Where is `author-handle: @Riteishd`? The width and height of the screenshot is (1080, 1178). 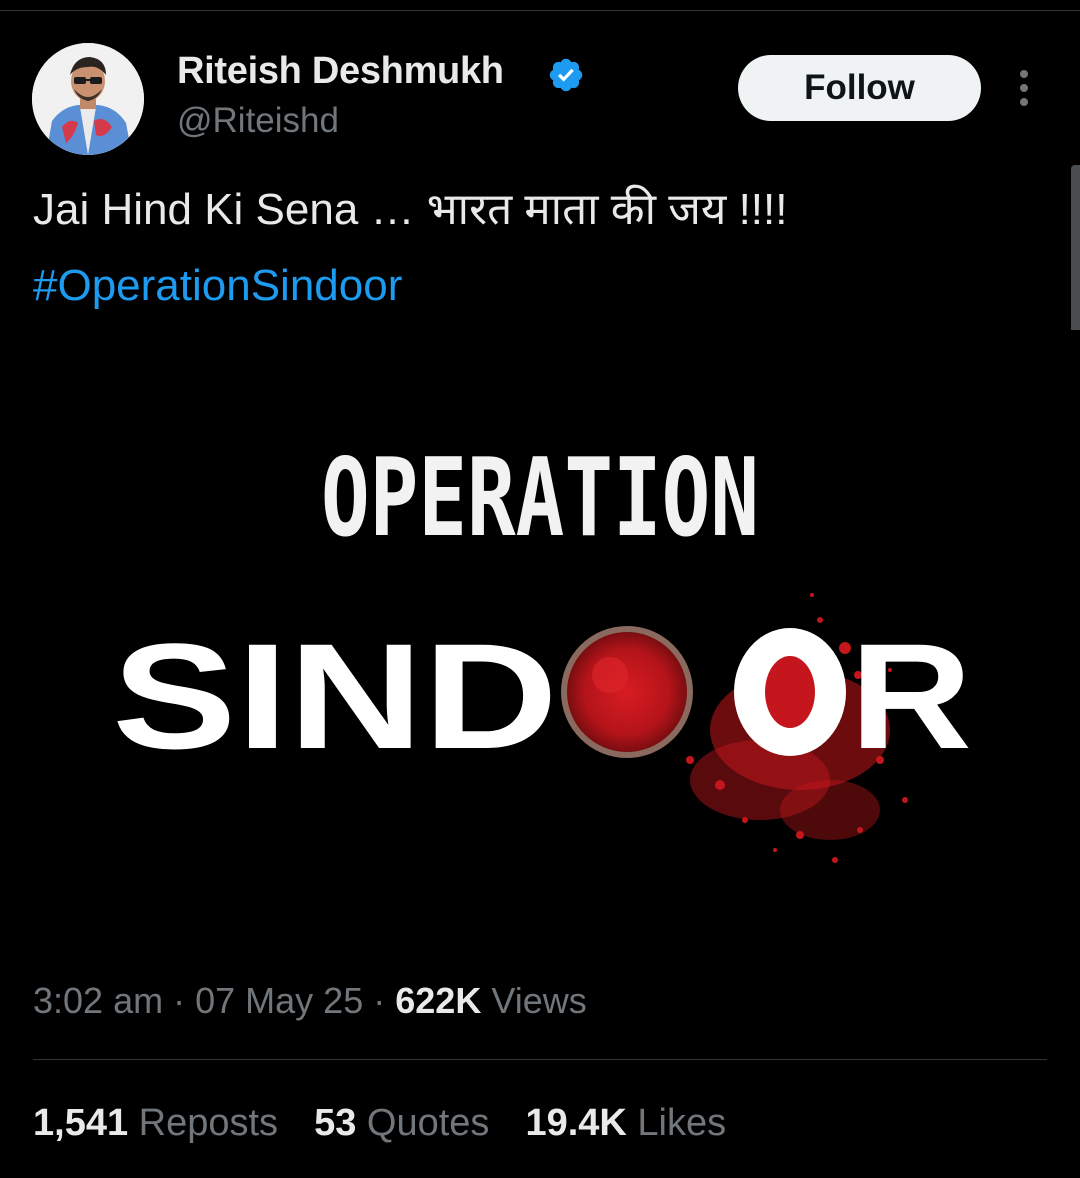
author-handle: @Riteishd is located at coordinates (258, 121).